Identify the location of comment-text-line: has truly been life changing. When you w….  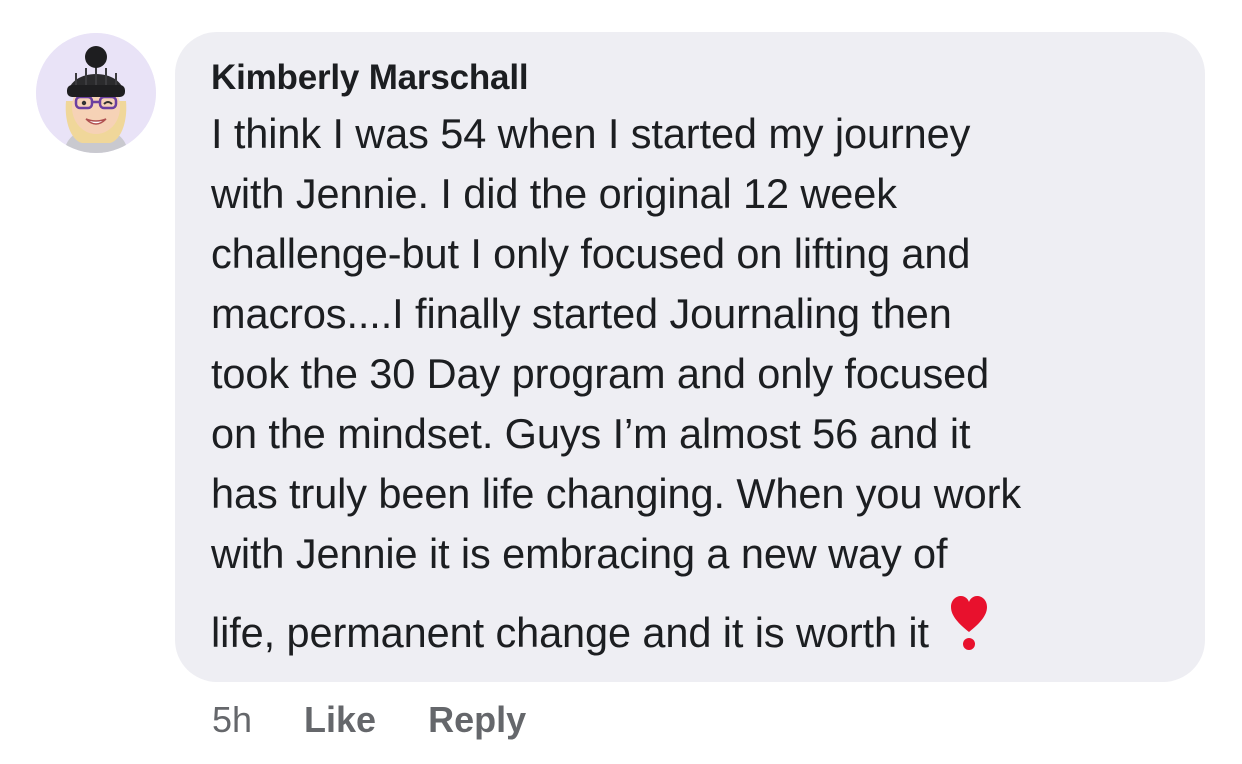
(616, 493).